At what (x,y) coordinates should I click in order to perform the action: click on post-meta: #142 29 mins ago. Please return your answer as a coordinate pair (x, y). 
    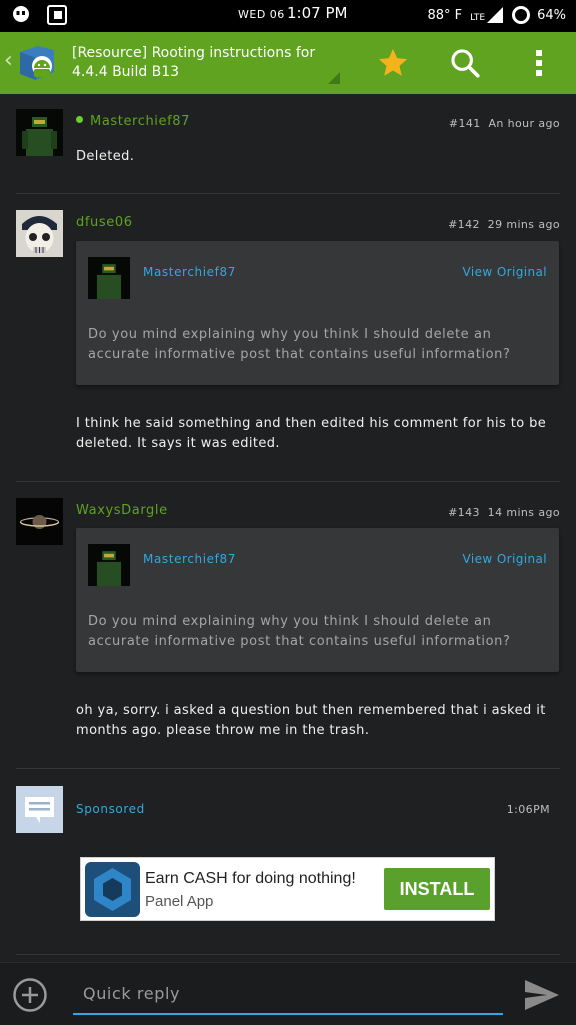
    Looking at the image, I should click on (504, 224).